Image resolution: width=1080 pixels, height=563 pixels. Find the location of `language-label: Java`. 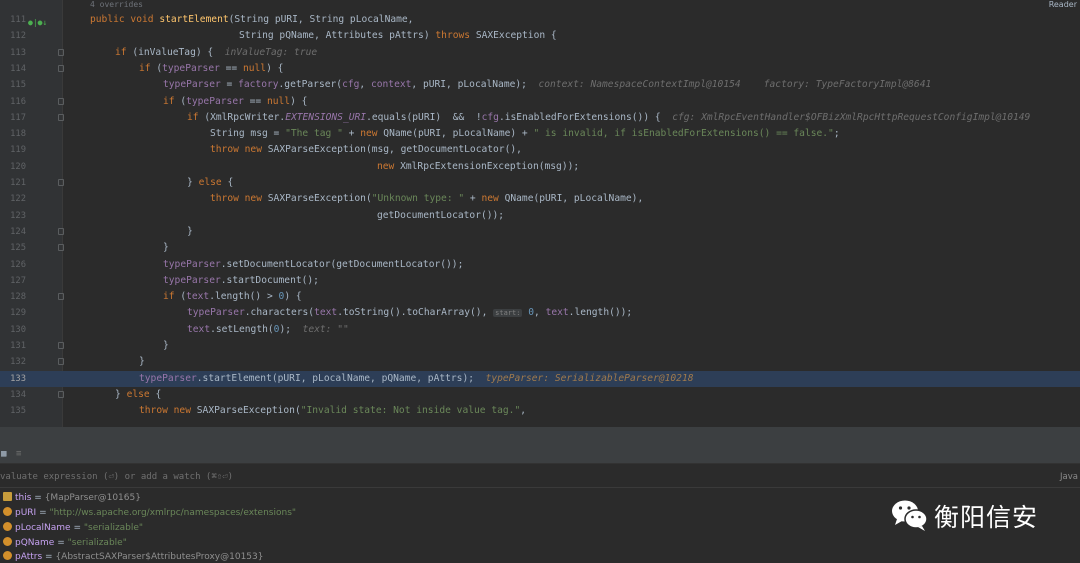

language-label: Java is located at coordinates (1069, 477).